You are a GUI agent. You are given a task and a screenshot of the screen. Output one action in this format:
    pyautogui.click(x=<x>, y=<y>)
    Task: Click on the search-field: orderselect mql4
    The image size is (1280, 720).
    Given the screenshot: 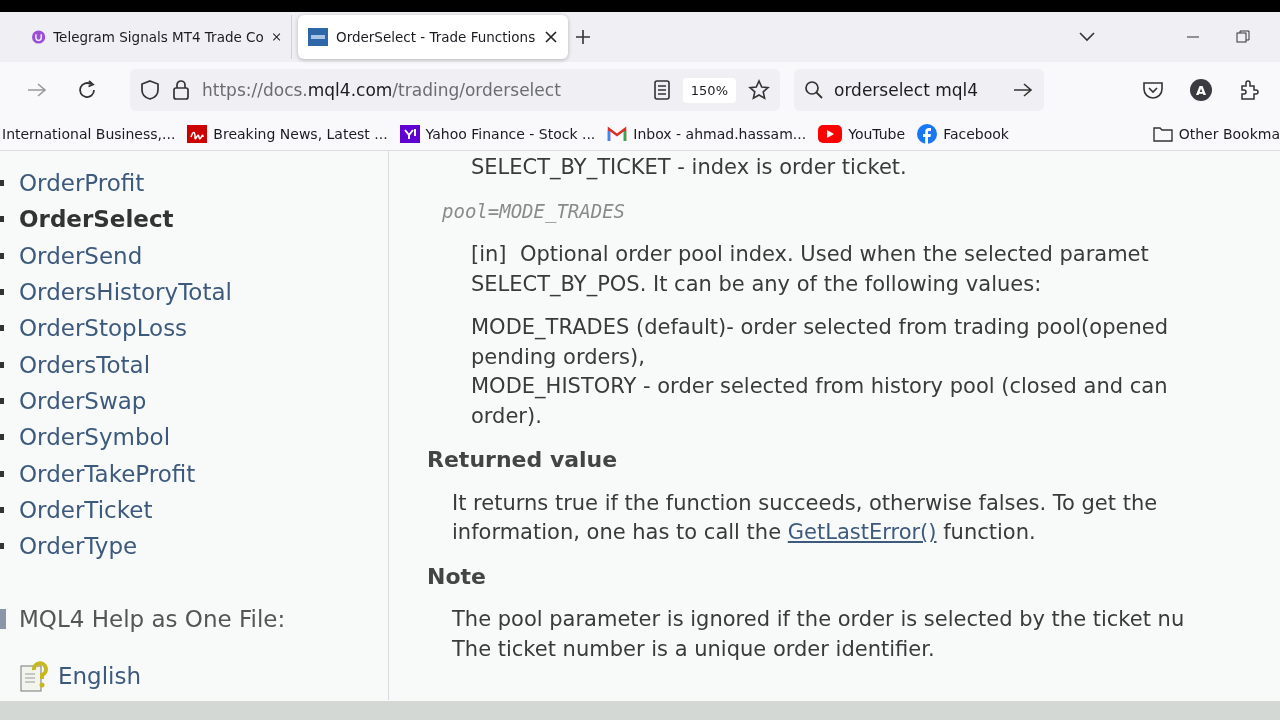 What is the action you would take?
    pyautogui.click(x=919, y=90)
    